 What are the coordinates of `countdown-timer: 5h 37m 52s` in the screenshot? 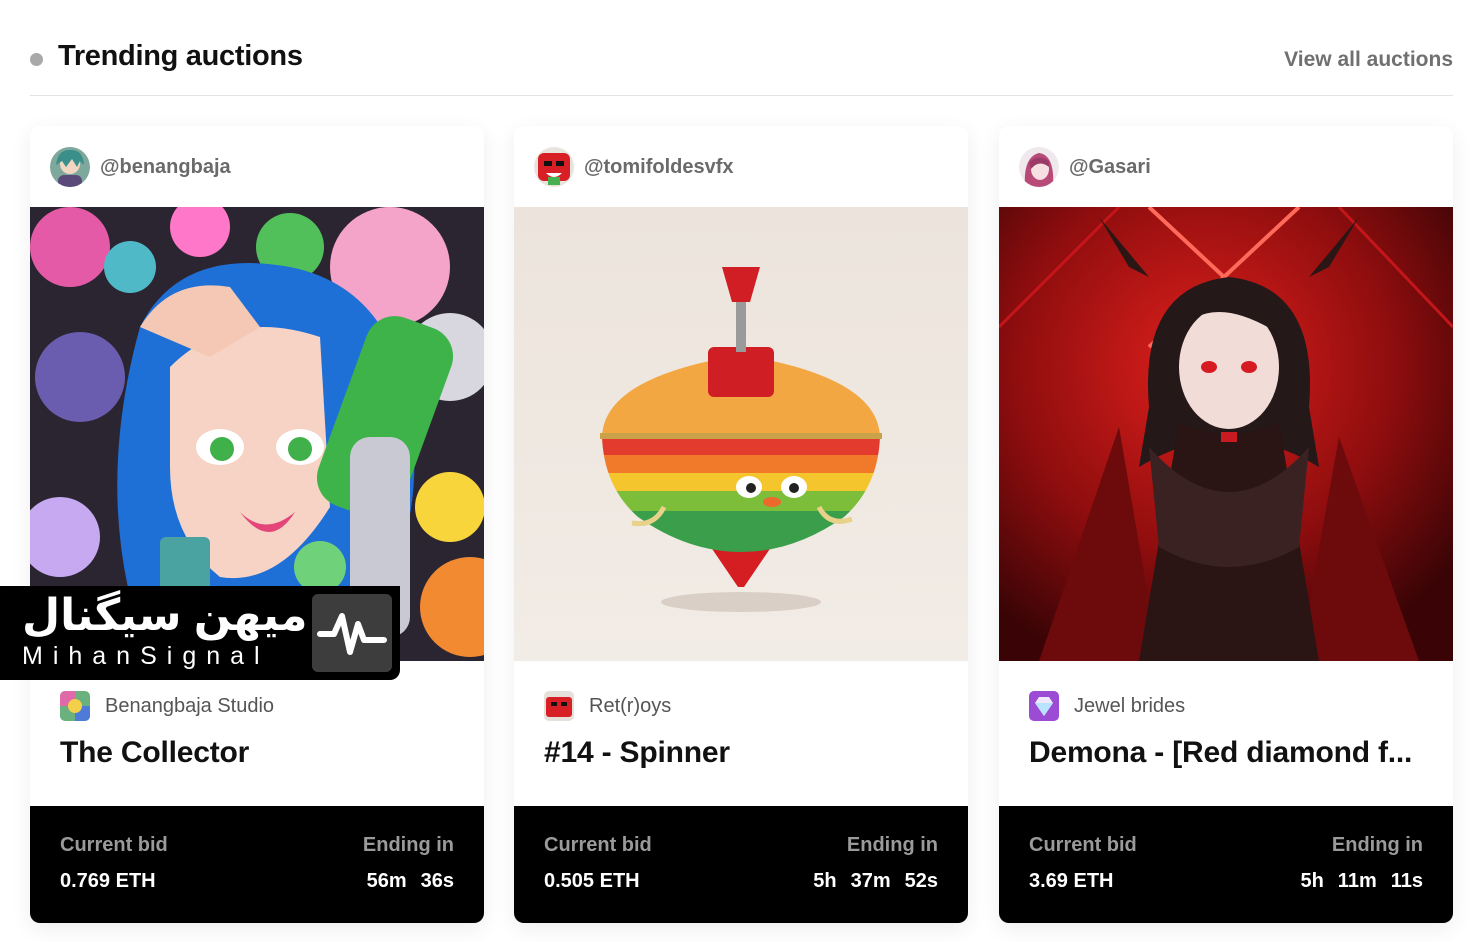 It's located at (875, 881).